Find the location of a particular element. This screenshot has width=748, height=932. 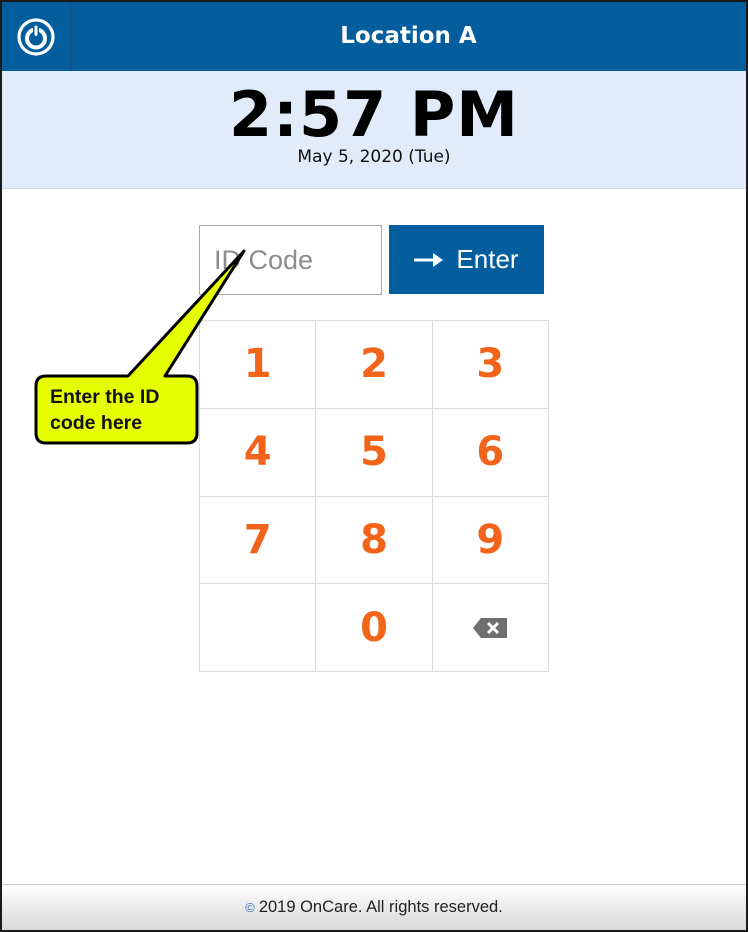

backspace-icon is located at coordinates (490, 627).